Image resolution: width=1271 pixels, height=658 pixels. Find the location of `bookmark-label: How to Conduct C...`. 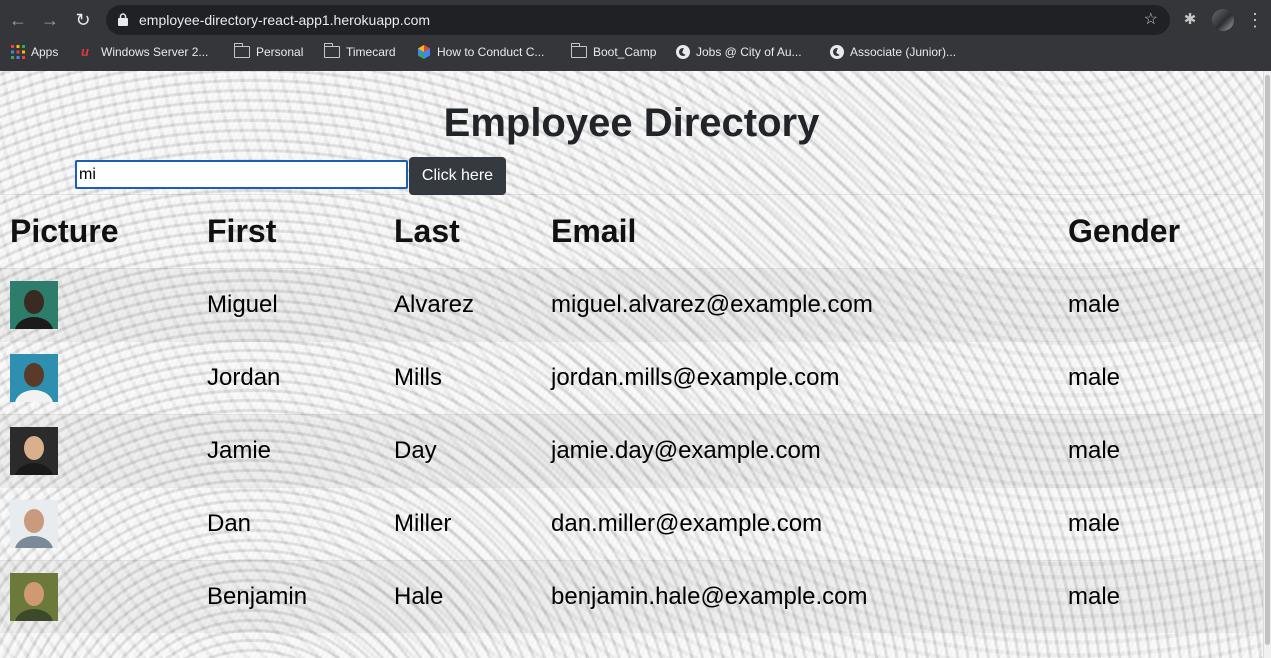

bookmark-label: How to Conduct C... is located at coordinates (491, 52).